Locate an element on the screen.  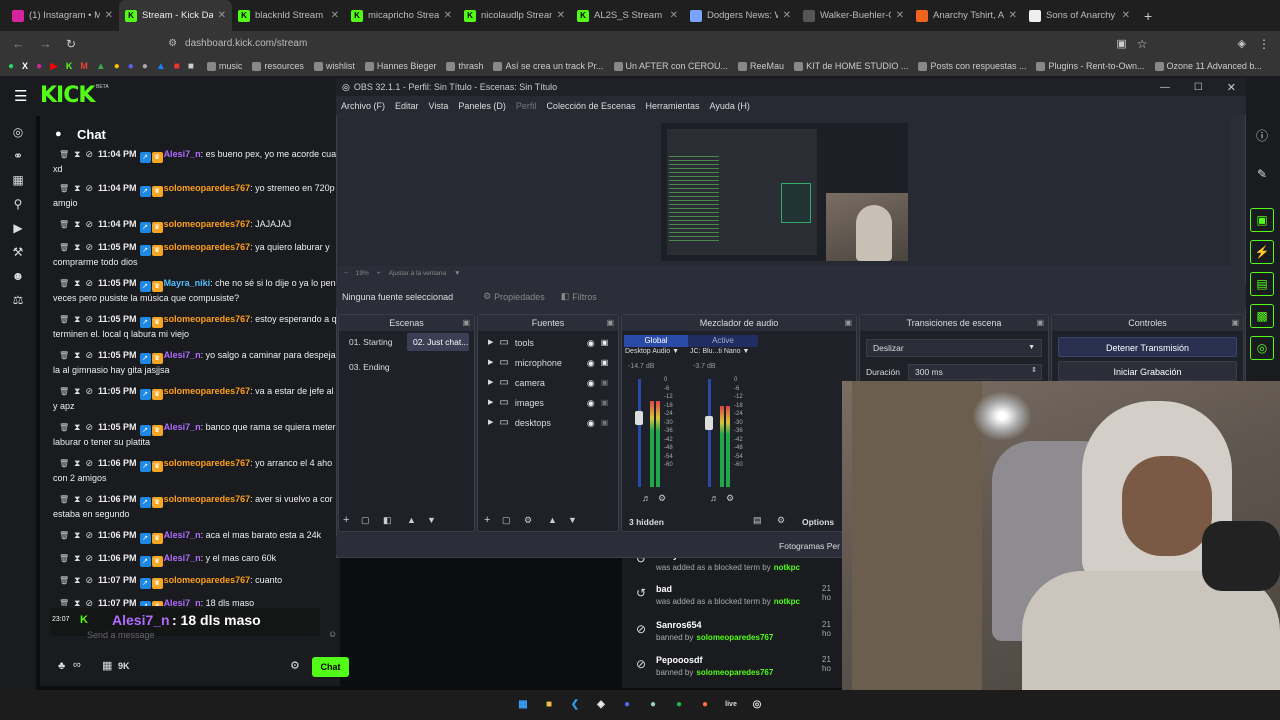
browser-tab: (1) Instagram • Mess ✕ is located at coordinates (62, 15).